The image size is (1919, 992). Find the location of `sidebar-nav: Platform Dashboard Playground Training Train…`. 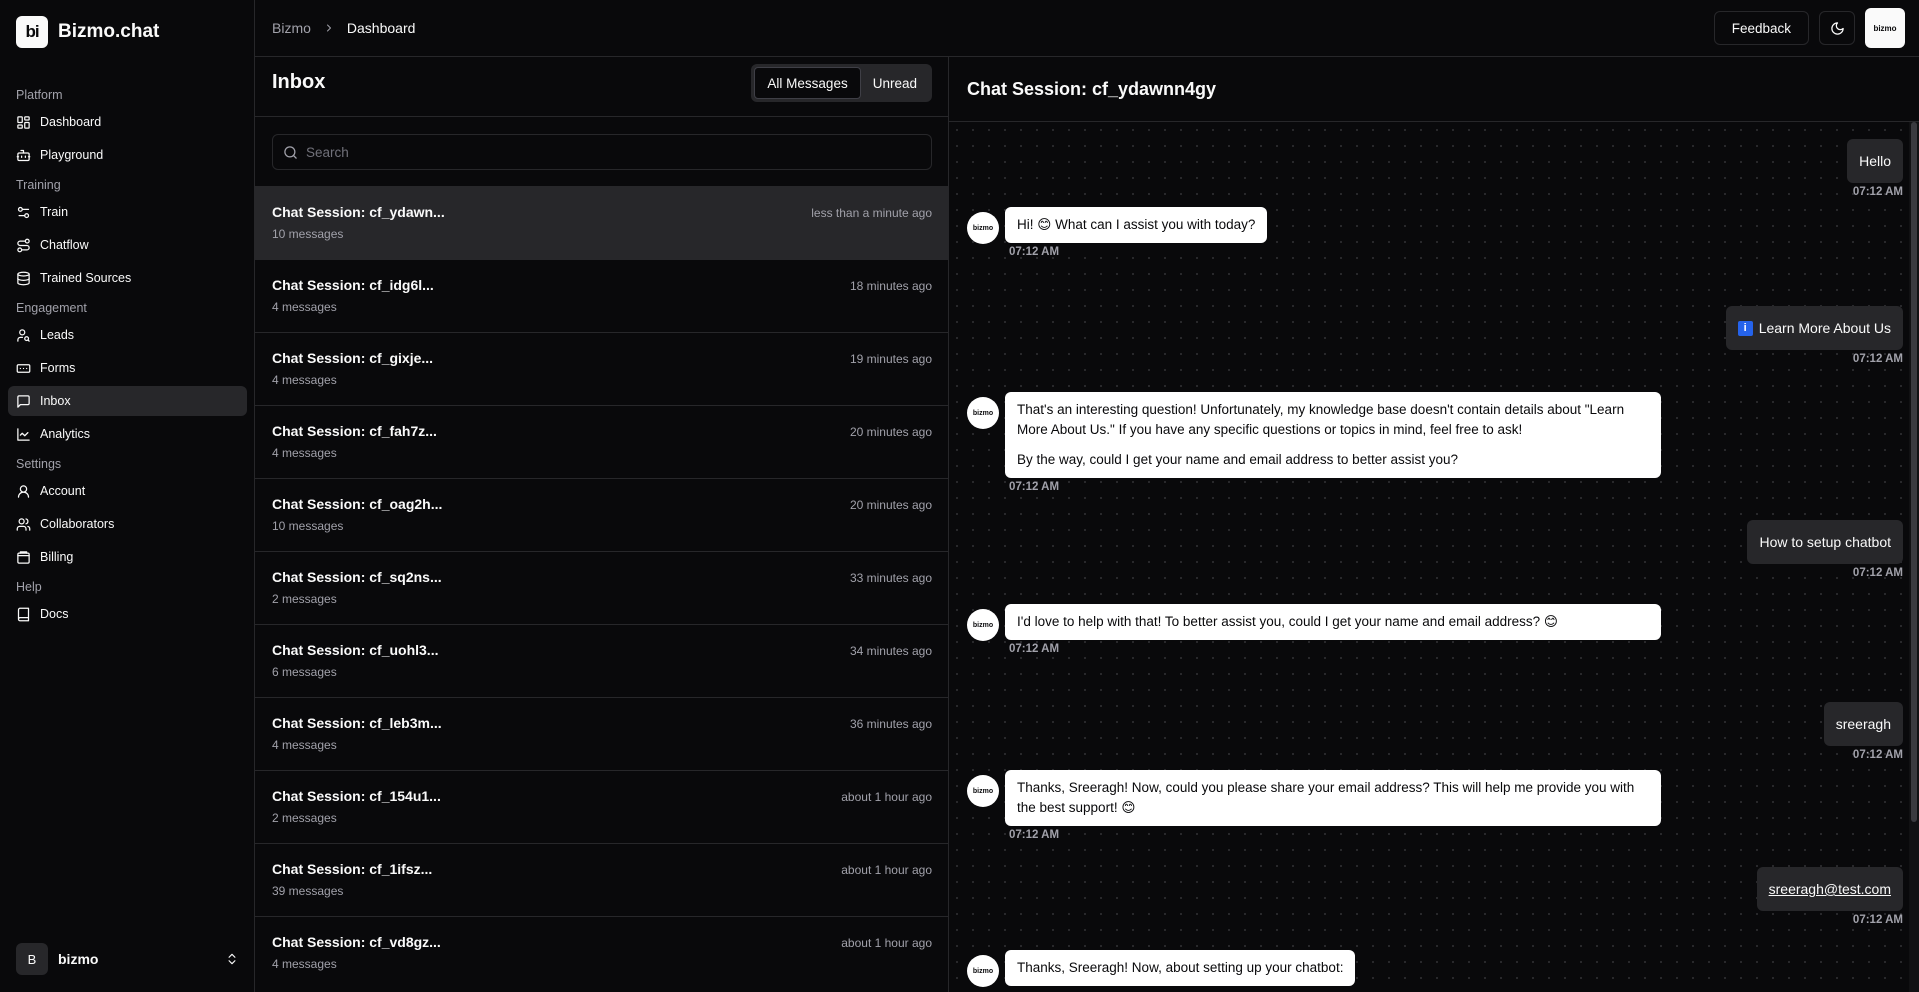

sidebar-nav: Platform Dashboard Playground Training Train… is located at coordinates (127, 356).